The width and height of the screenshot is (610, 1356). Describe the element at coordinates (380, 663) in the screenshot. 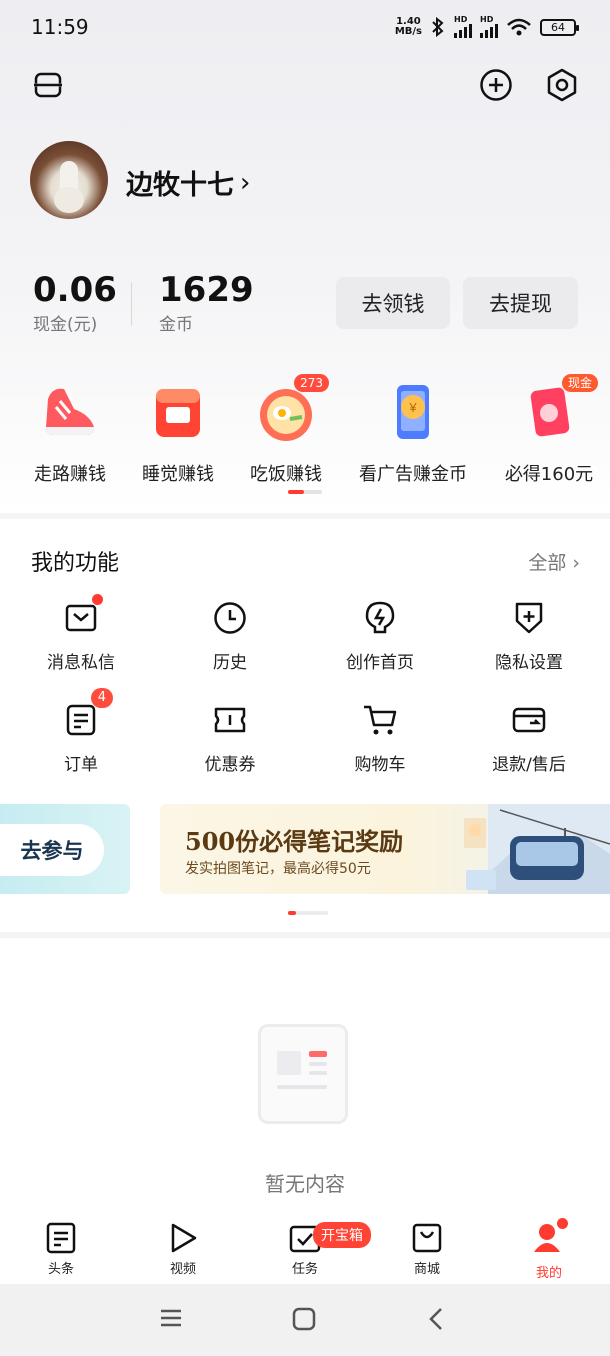

I see `func-label-creator: 创作首页` at that location.